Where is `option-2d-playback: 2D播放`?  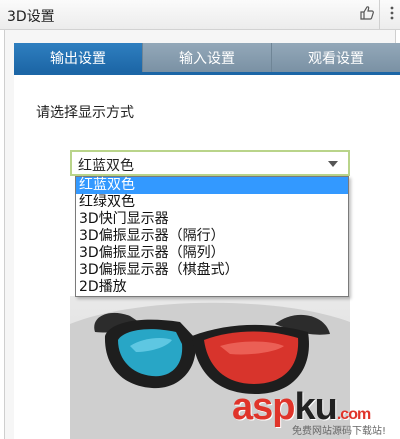
option-2d-playback: 2D播放 is located at coordinates (212, 287).